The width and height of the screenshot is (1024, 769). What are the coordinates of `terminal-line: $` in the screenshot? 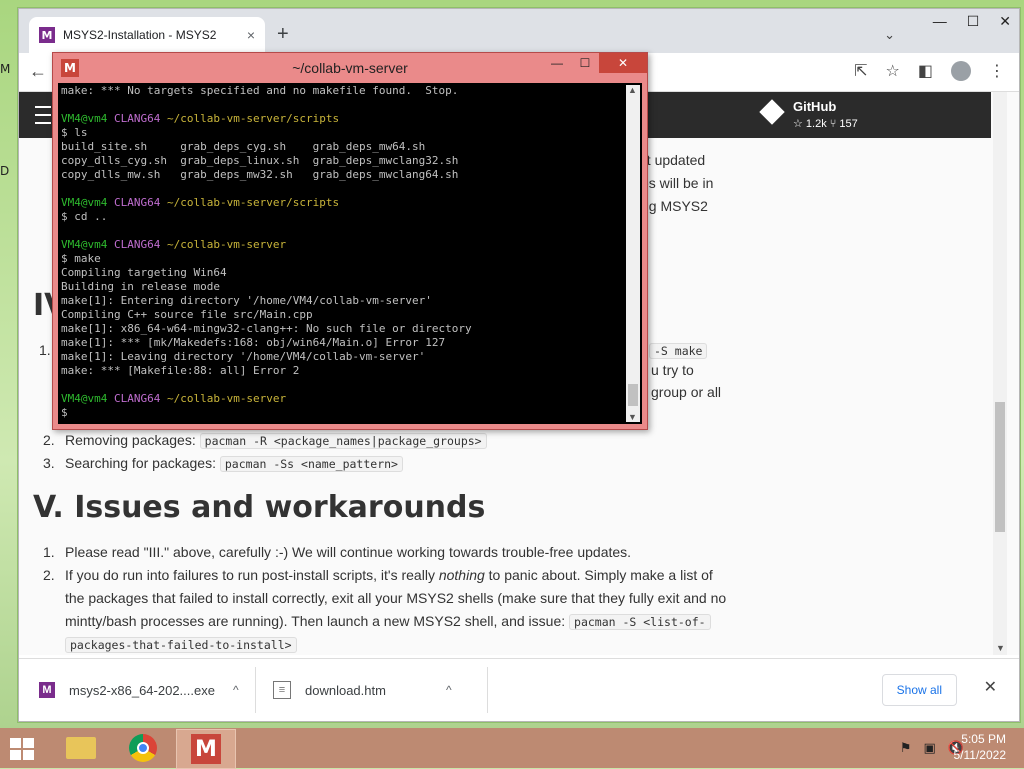 It's located at (64, 412).